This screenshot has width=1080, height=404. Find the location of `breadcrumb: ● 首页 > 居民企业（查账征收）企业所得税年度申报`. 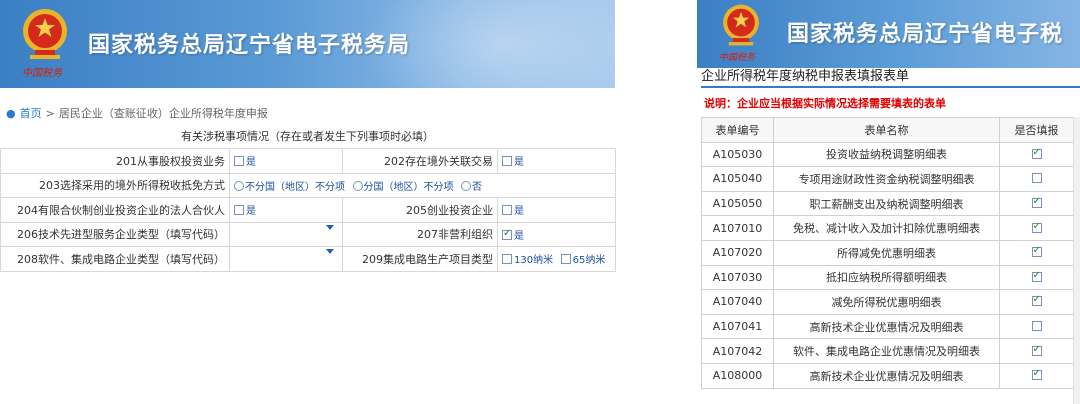

breadcrumb: ● 首页 > 居民企业（查账征收）企业所得税年度申报 is located at coordinates (137, 113).